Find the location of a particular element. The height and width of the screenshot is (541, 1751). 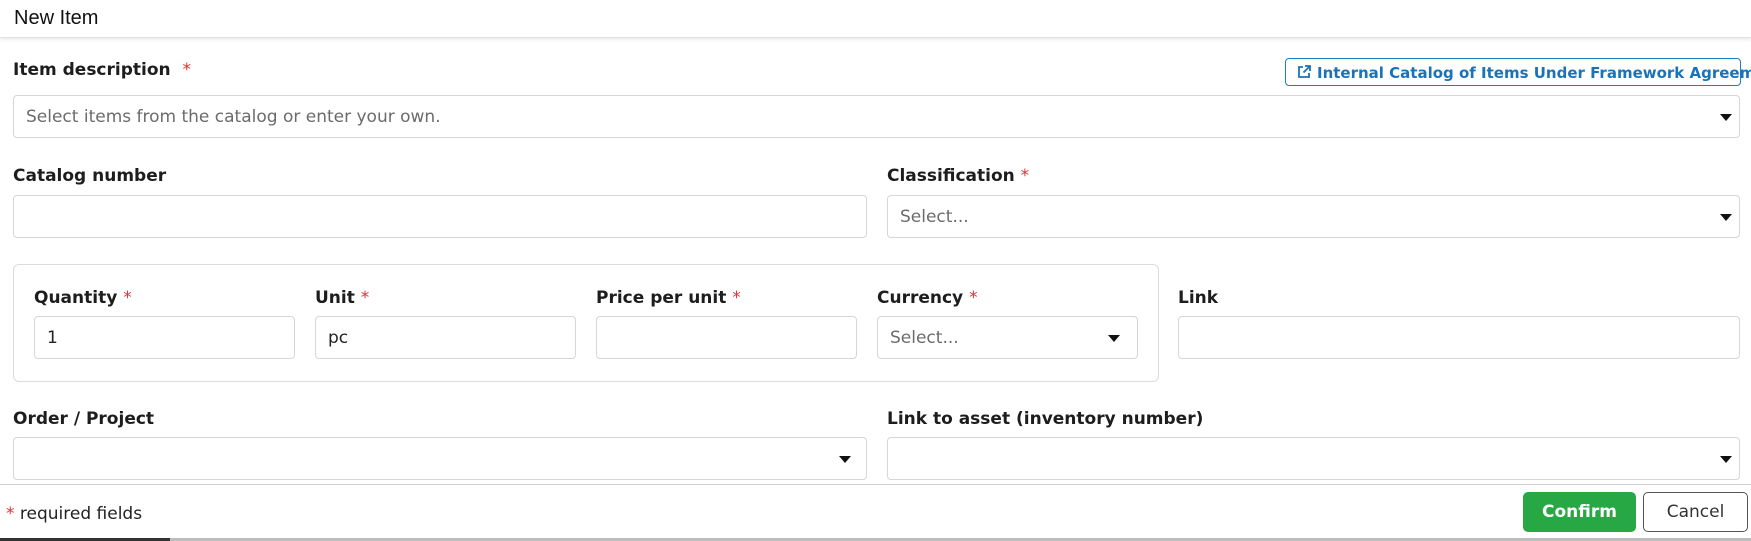

asset-link-label: Link to asset (inventory number) is located at coordinates (1045, 419).